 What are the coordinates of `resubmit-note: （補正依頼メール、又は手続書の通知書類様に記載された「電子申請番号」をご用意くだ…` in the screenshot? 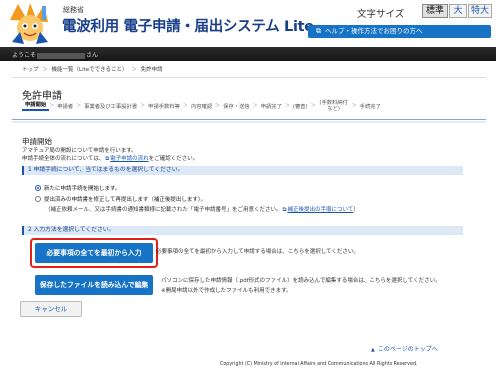 It's located at (202, 209).